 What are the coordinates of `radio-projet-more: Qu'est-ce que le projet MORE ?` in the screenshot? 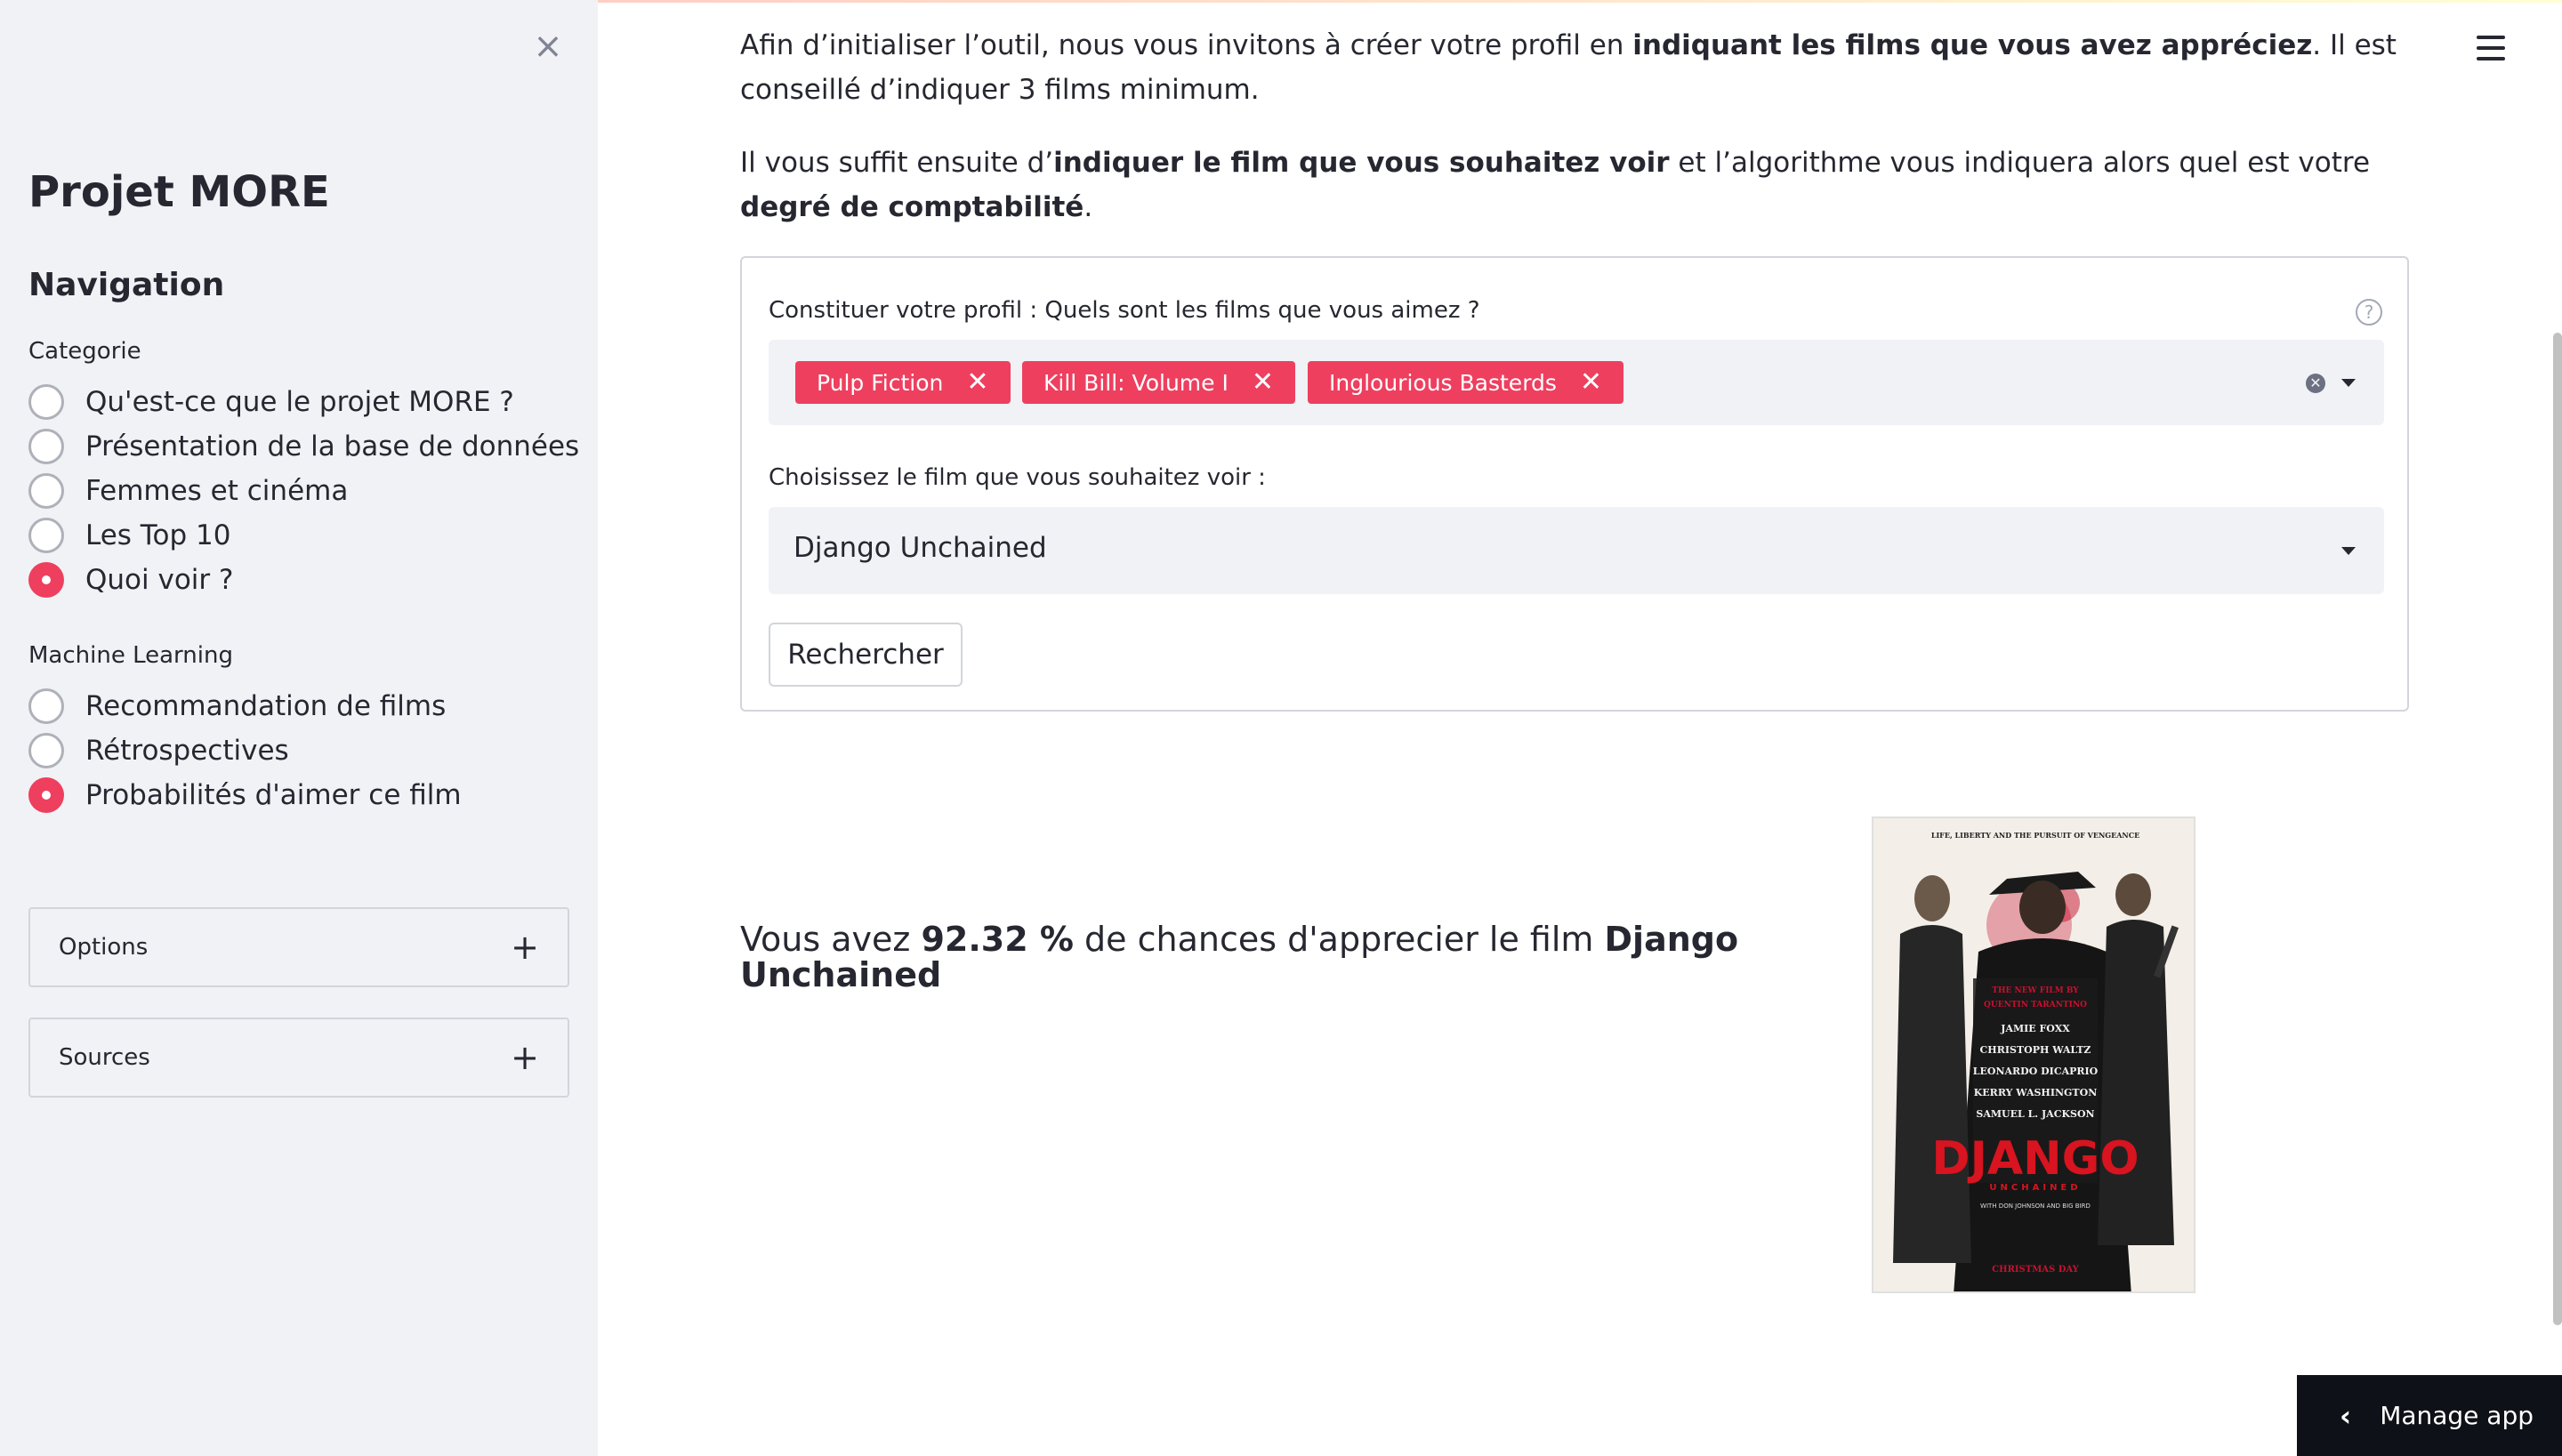 It's located at (271, 402).